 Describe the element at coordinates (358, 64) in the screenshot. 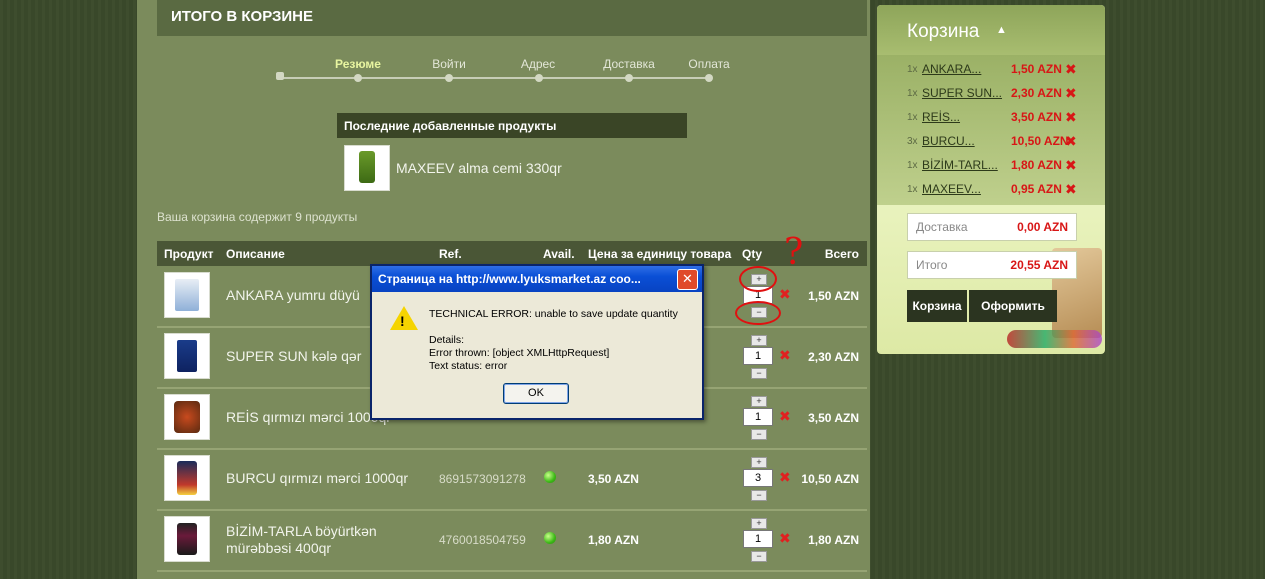

I see `step-summary: Резюме` at that location.